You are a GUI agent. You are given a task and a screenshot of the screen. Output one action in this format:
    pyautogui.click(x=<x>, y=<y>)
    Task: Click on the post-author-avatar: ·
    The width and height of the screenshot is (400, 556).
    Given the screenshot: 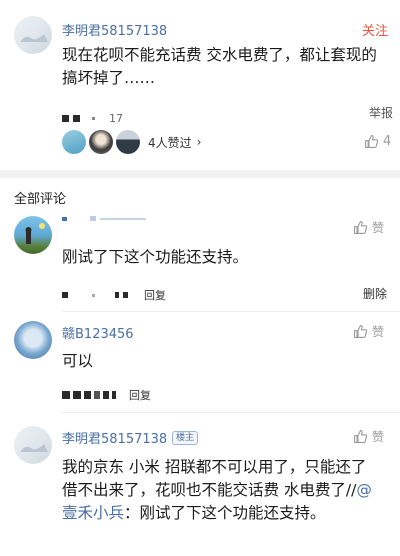 What is the action you would take?
    pyautogui.click(x=33, y=35)
    